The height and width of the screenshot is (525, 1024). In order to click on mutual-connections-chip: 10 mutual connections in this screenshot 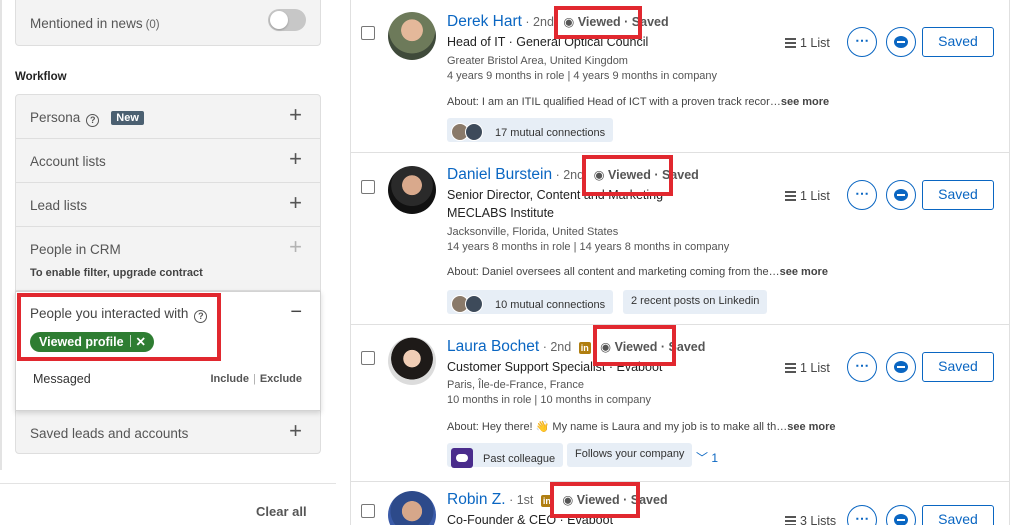, I will do `click(530, 302)`.